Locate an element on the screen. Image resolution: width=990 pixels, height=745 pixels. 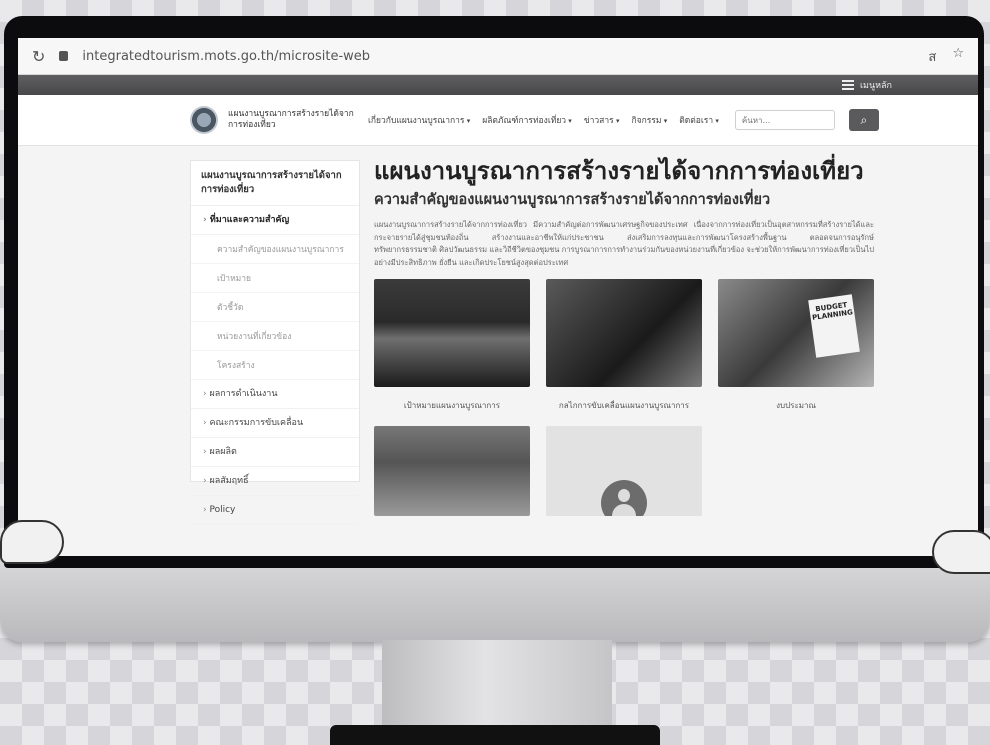
search-input is located at coordinates (784, 120).